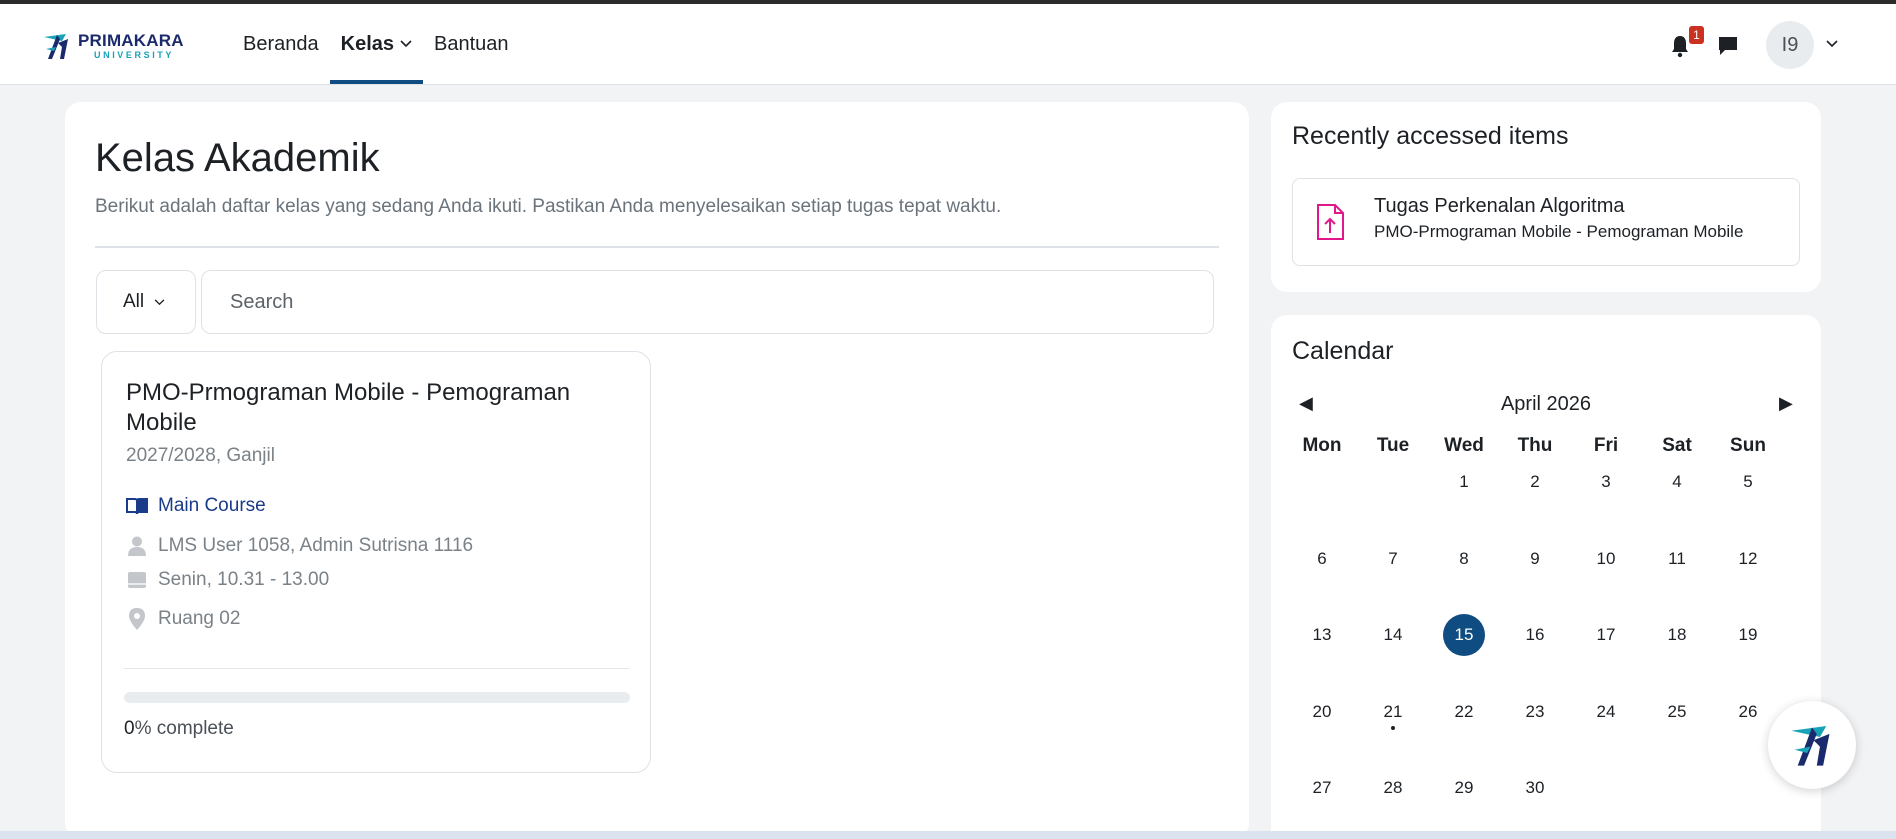 Image resolution: width=1896 pixels, height=839 pixels. What do you see at coordinates (948, 835) in the screenshot?
I see `bottom-strip` at bounding box center [948, 835].